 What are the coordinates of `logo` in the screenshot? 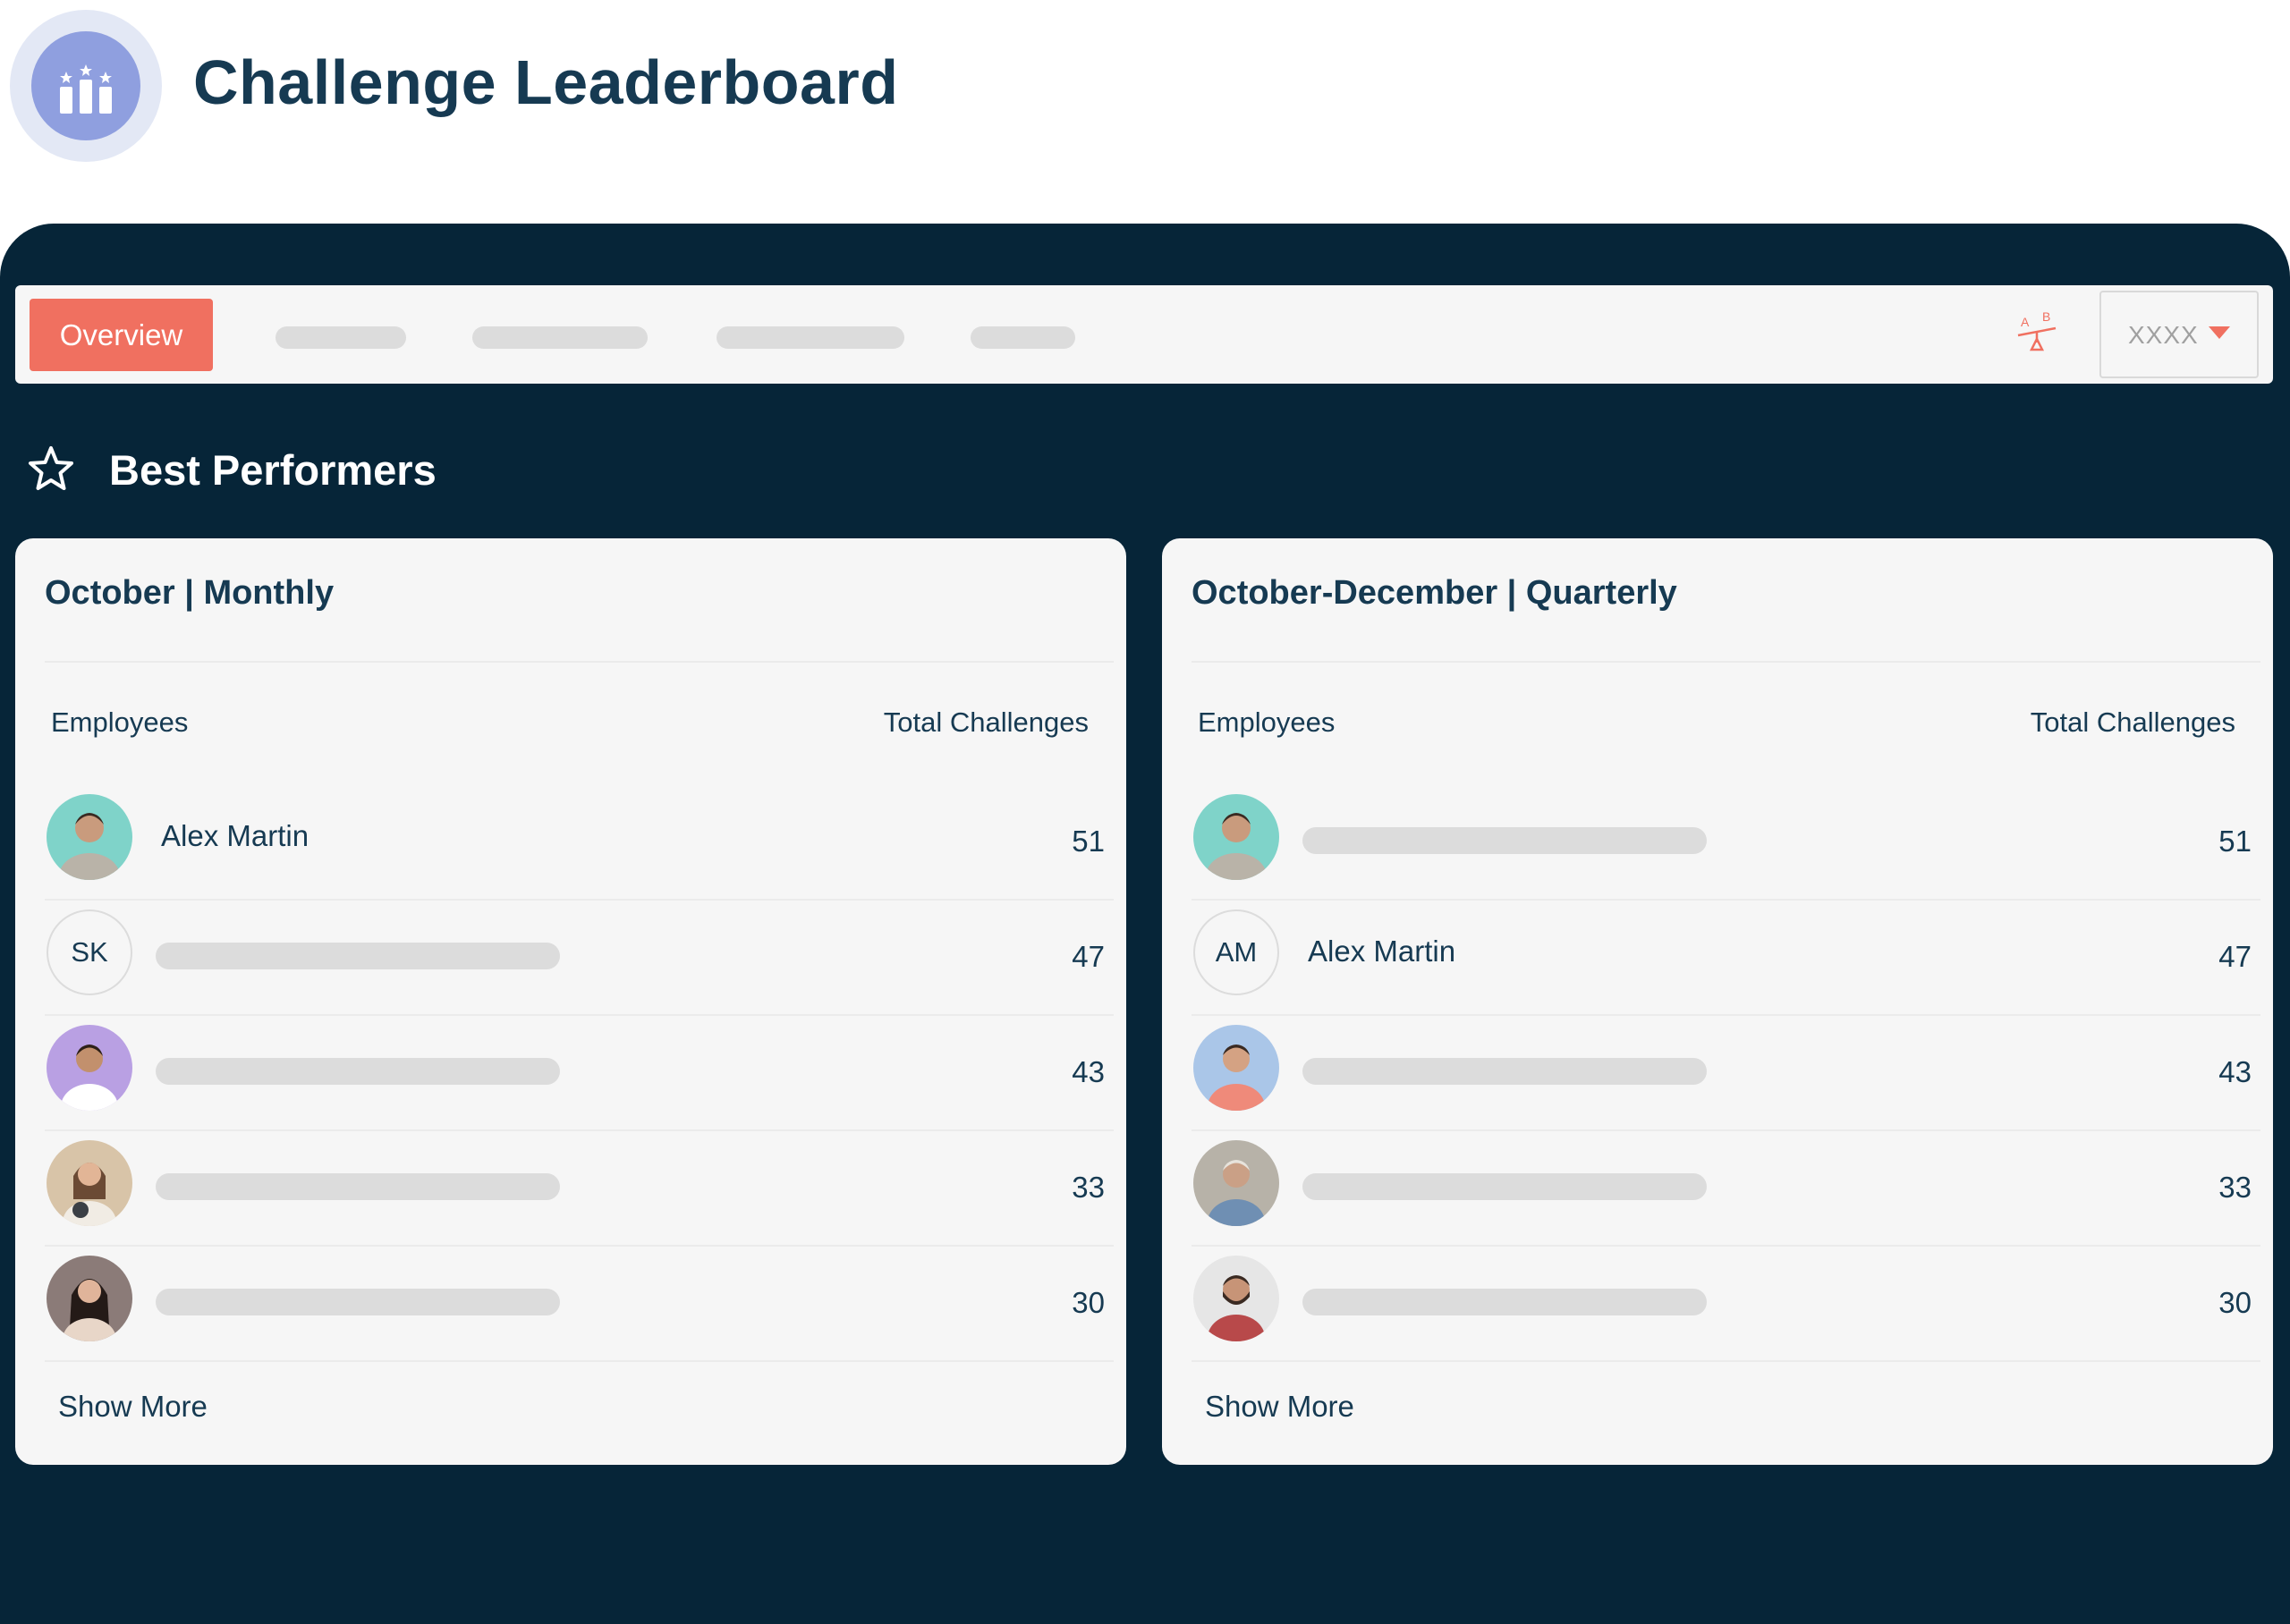 It's located at (86, 86).